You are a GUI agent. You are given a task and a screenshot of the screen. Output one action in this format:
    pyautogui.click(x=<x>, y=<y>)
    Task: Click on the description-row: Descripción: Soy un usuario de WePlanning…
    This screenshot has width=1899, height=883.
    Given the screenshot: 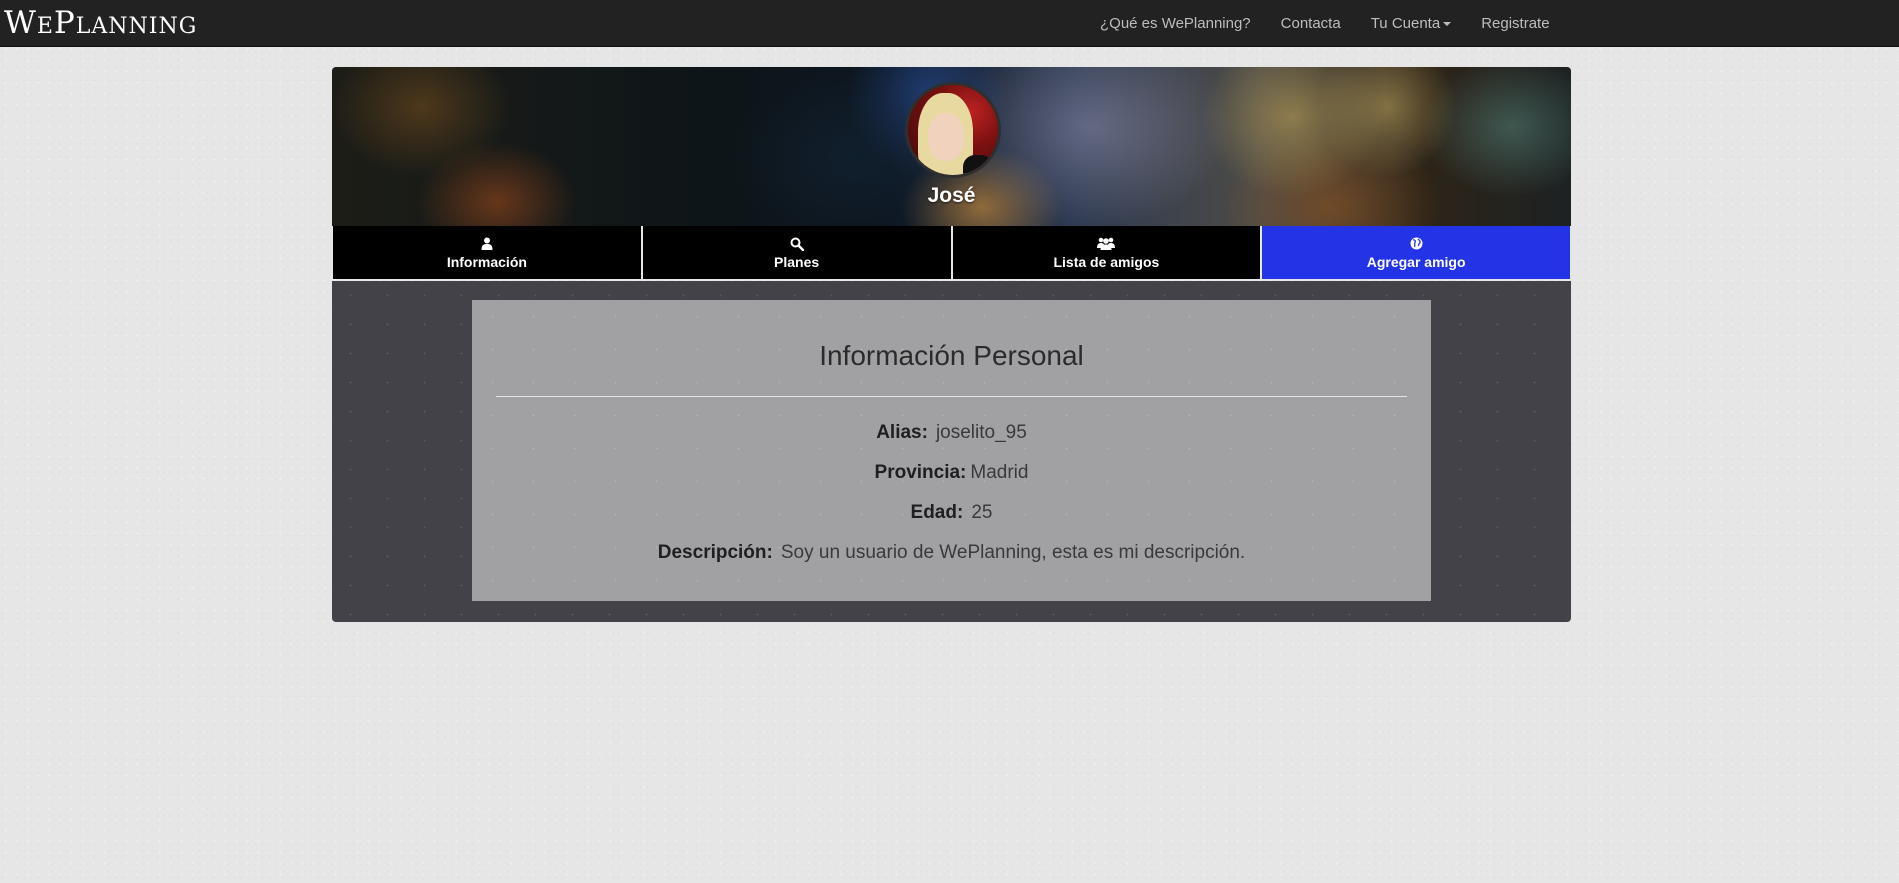 What is the action you would take?
    pyautogui.click(x=951, y=553)
    